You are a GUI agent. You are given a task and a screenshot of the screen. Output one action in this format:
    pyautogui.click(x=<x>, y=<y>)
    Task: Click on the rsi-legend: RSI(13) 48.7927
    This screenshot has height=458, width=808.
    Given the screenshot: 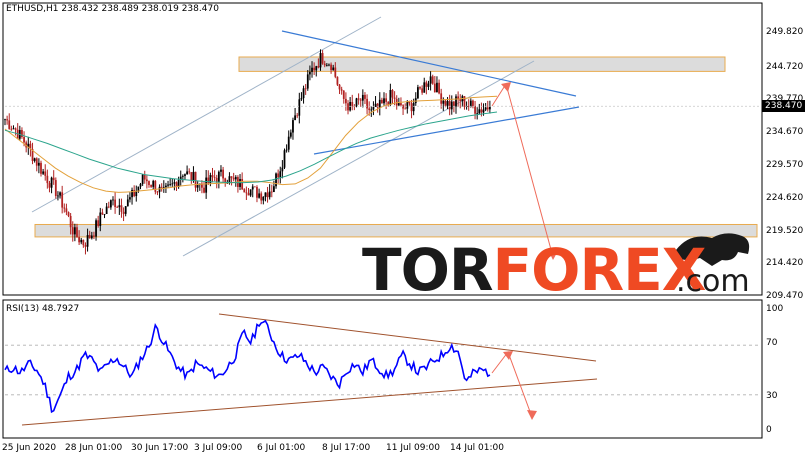 What is the action you would take?
    pyautogui.click(x=43, y=309)
    